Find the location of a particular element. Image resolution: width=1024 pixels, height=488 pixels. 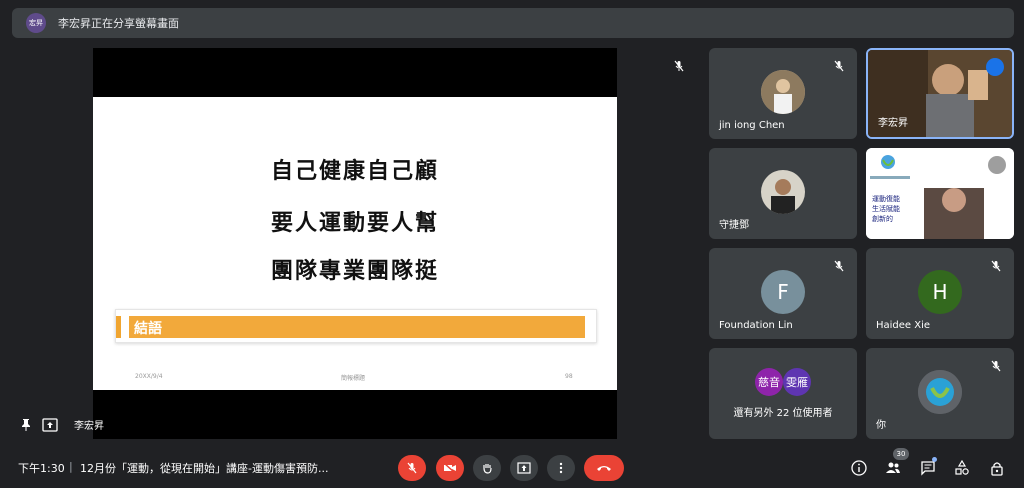

camera-toggle-button is located at coordinates (450, 468).